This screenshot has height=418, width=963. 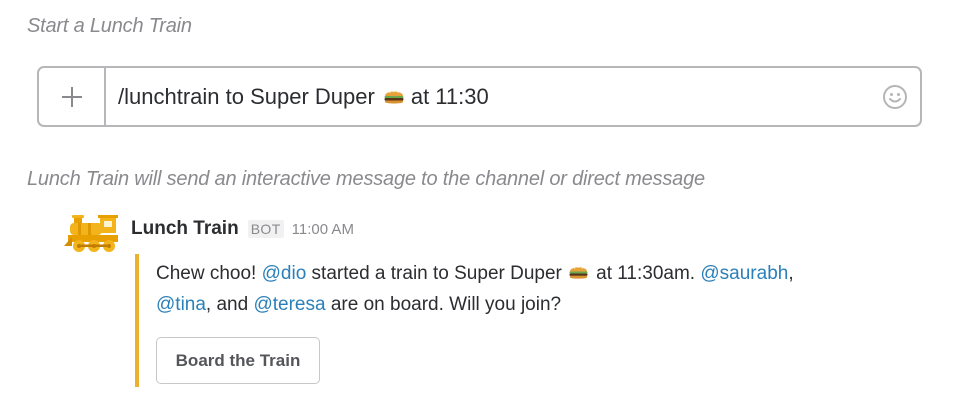 I want to click on message-composer: /lunchtrain to Super Duper at 11:30, so click(x=479, y=96).